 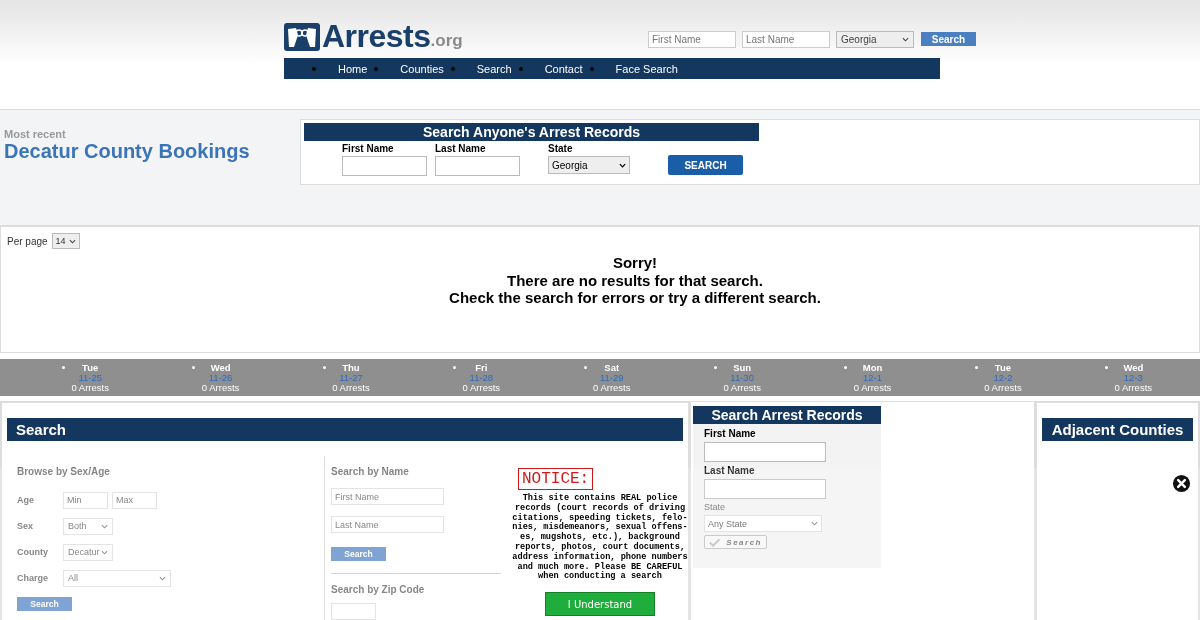 What do you see at coordinates (635, 280) in the screenshot?
I see `no-results-message: There are no results for that search.` at bounding box center [635, 280].